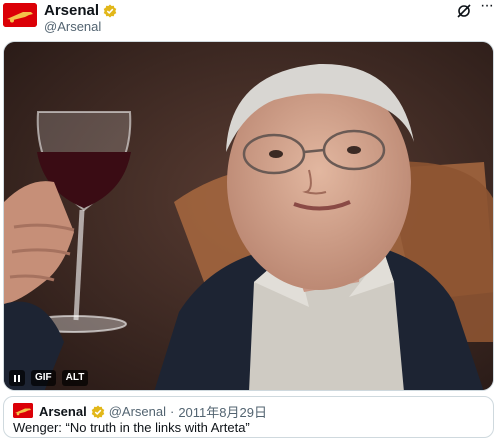 The width and height of the screenshot is (500, 440). What do you see at coordinates (464, 11) in the screenshot?
I see `grok-icon` at bounding box center [464, 11].